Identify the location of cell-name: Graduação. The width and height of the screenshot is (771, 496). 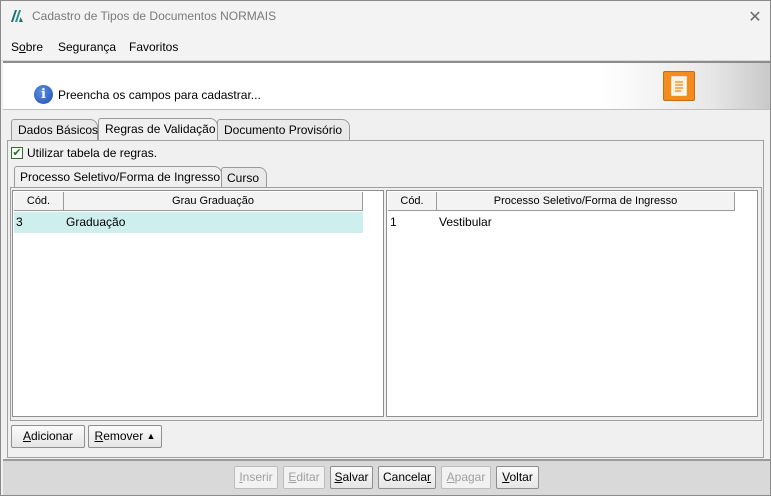
(96, 222).